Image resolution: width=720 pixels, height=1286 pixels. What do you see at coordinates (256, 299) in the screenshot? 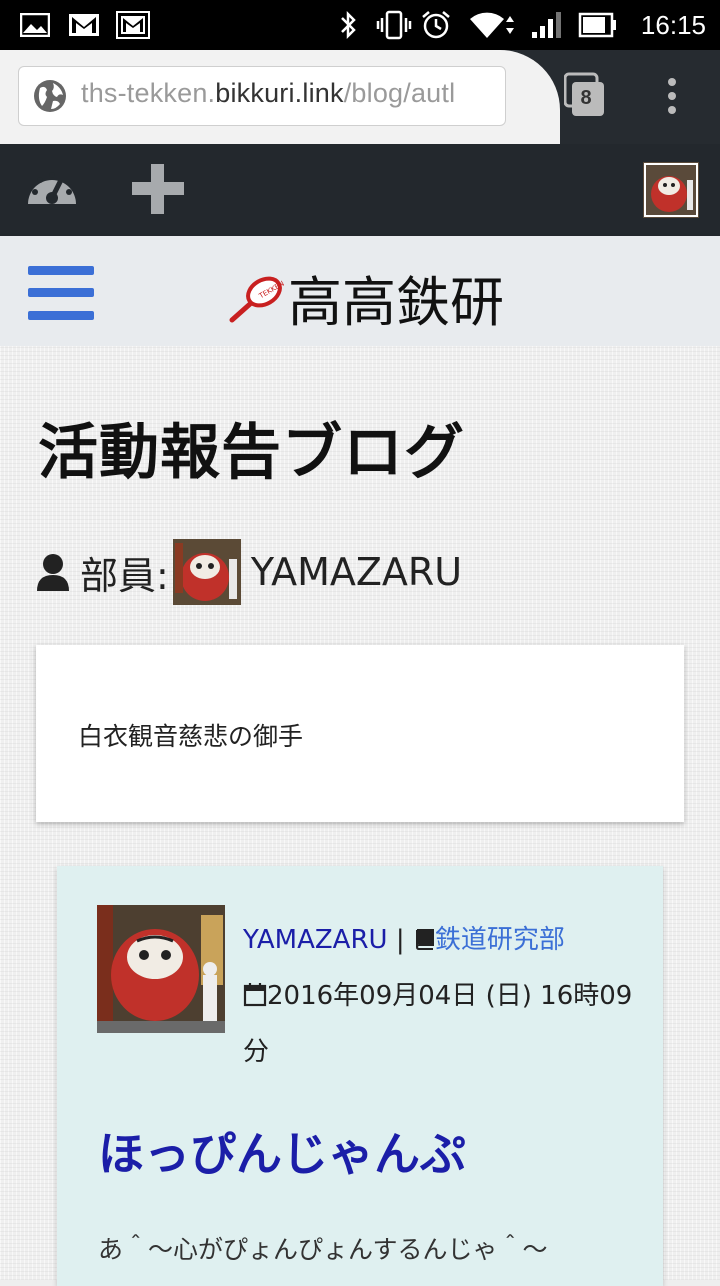
I see `magnifier-logo-icon: TEKKEN` at bounding box center [256, 299].